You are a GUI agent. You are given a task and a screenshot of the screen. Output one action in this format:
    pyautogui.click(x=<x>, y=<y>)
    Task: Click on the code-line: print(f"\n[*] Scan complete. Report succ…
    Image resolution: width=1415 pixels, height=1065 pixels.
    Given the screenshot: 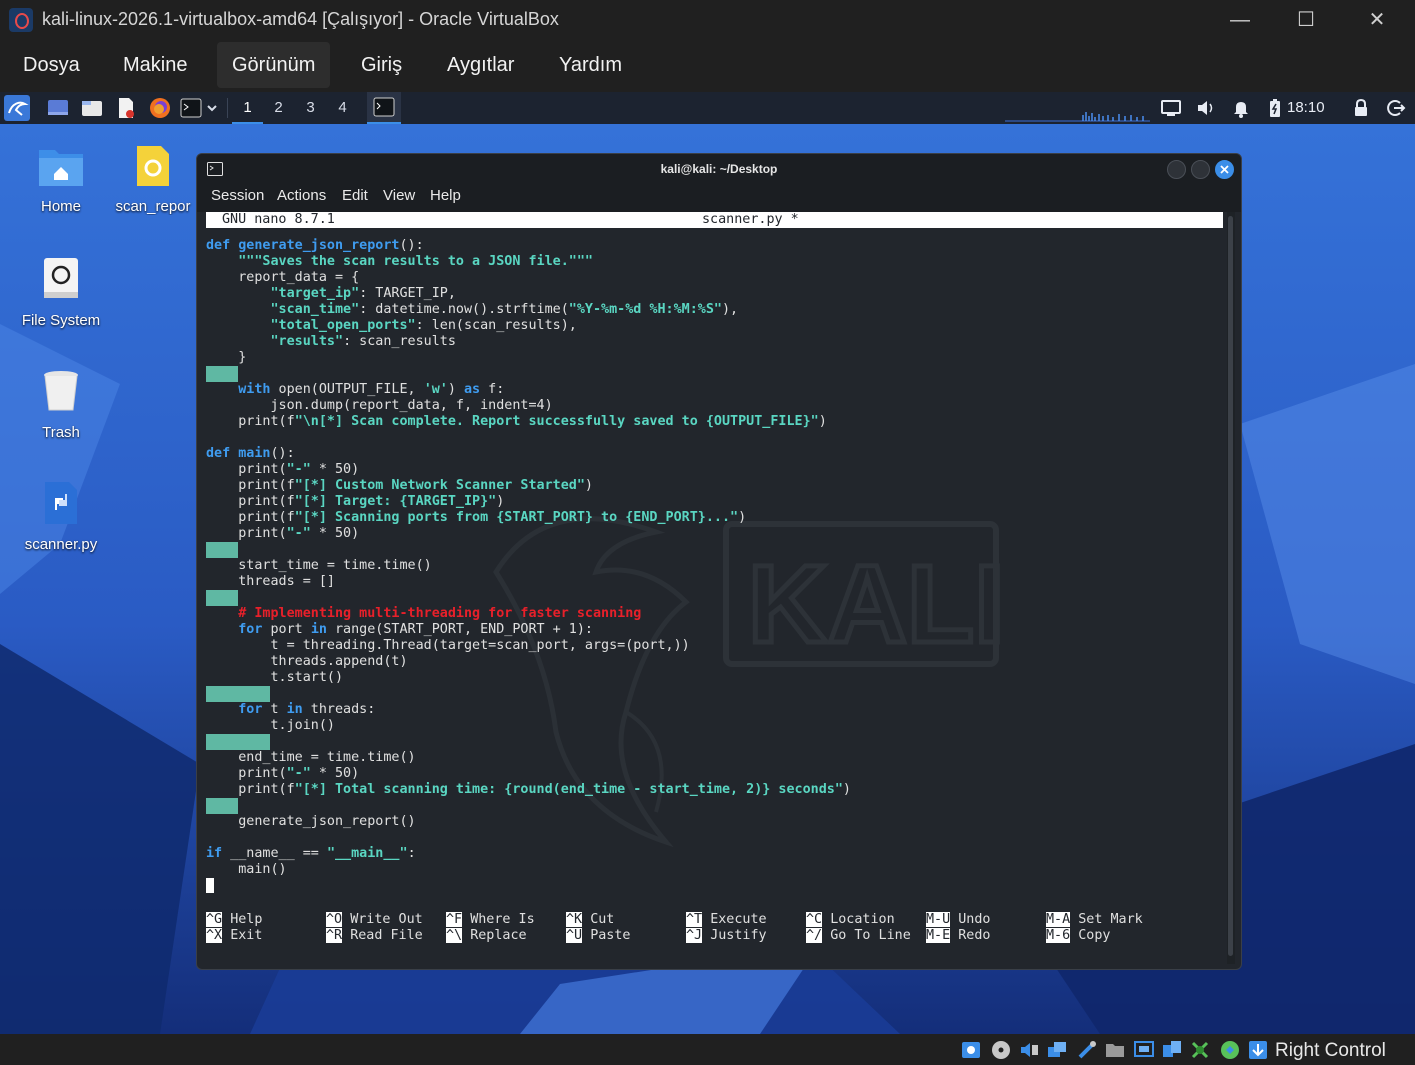 What is the action you would take?
    pyautogui.click(x=516, y=422)
    